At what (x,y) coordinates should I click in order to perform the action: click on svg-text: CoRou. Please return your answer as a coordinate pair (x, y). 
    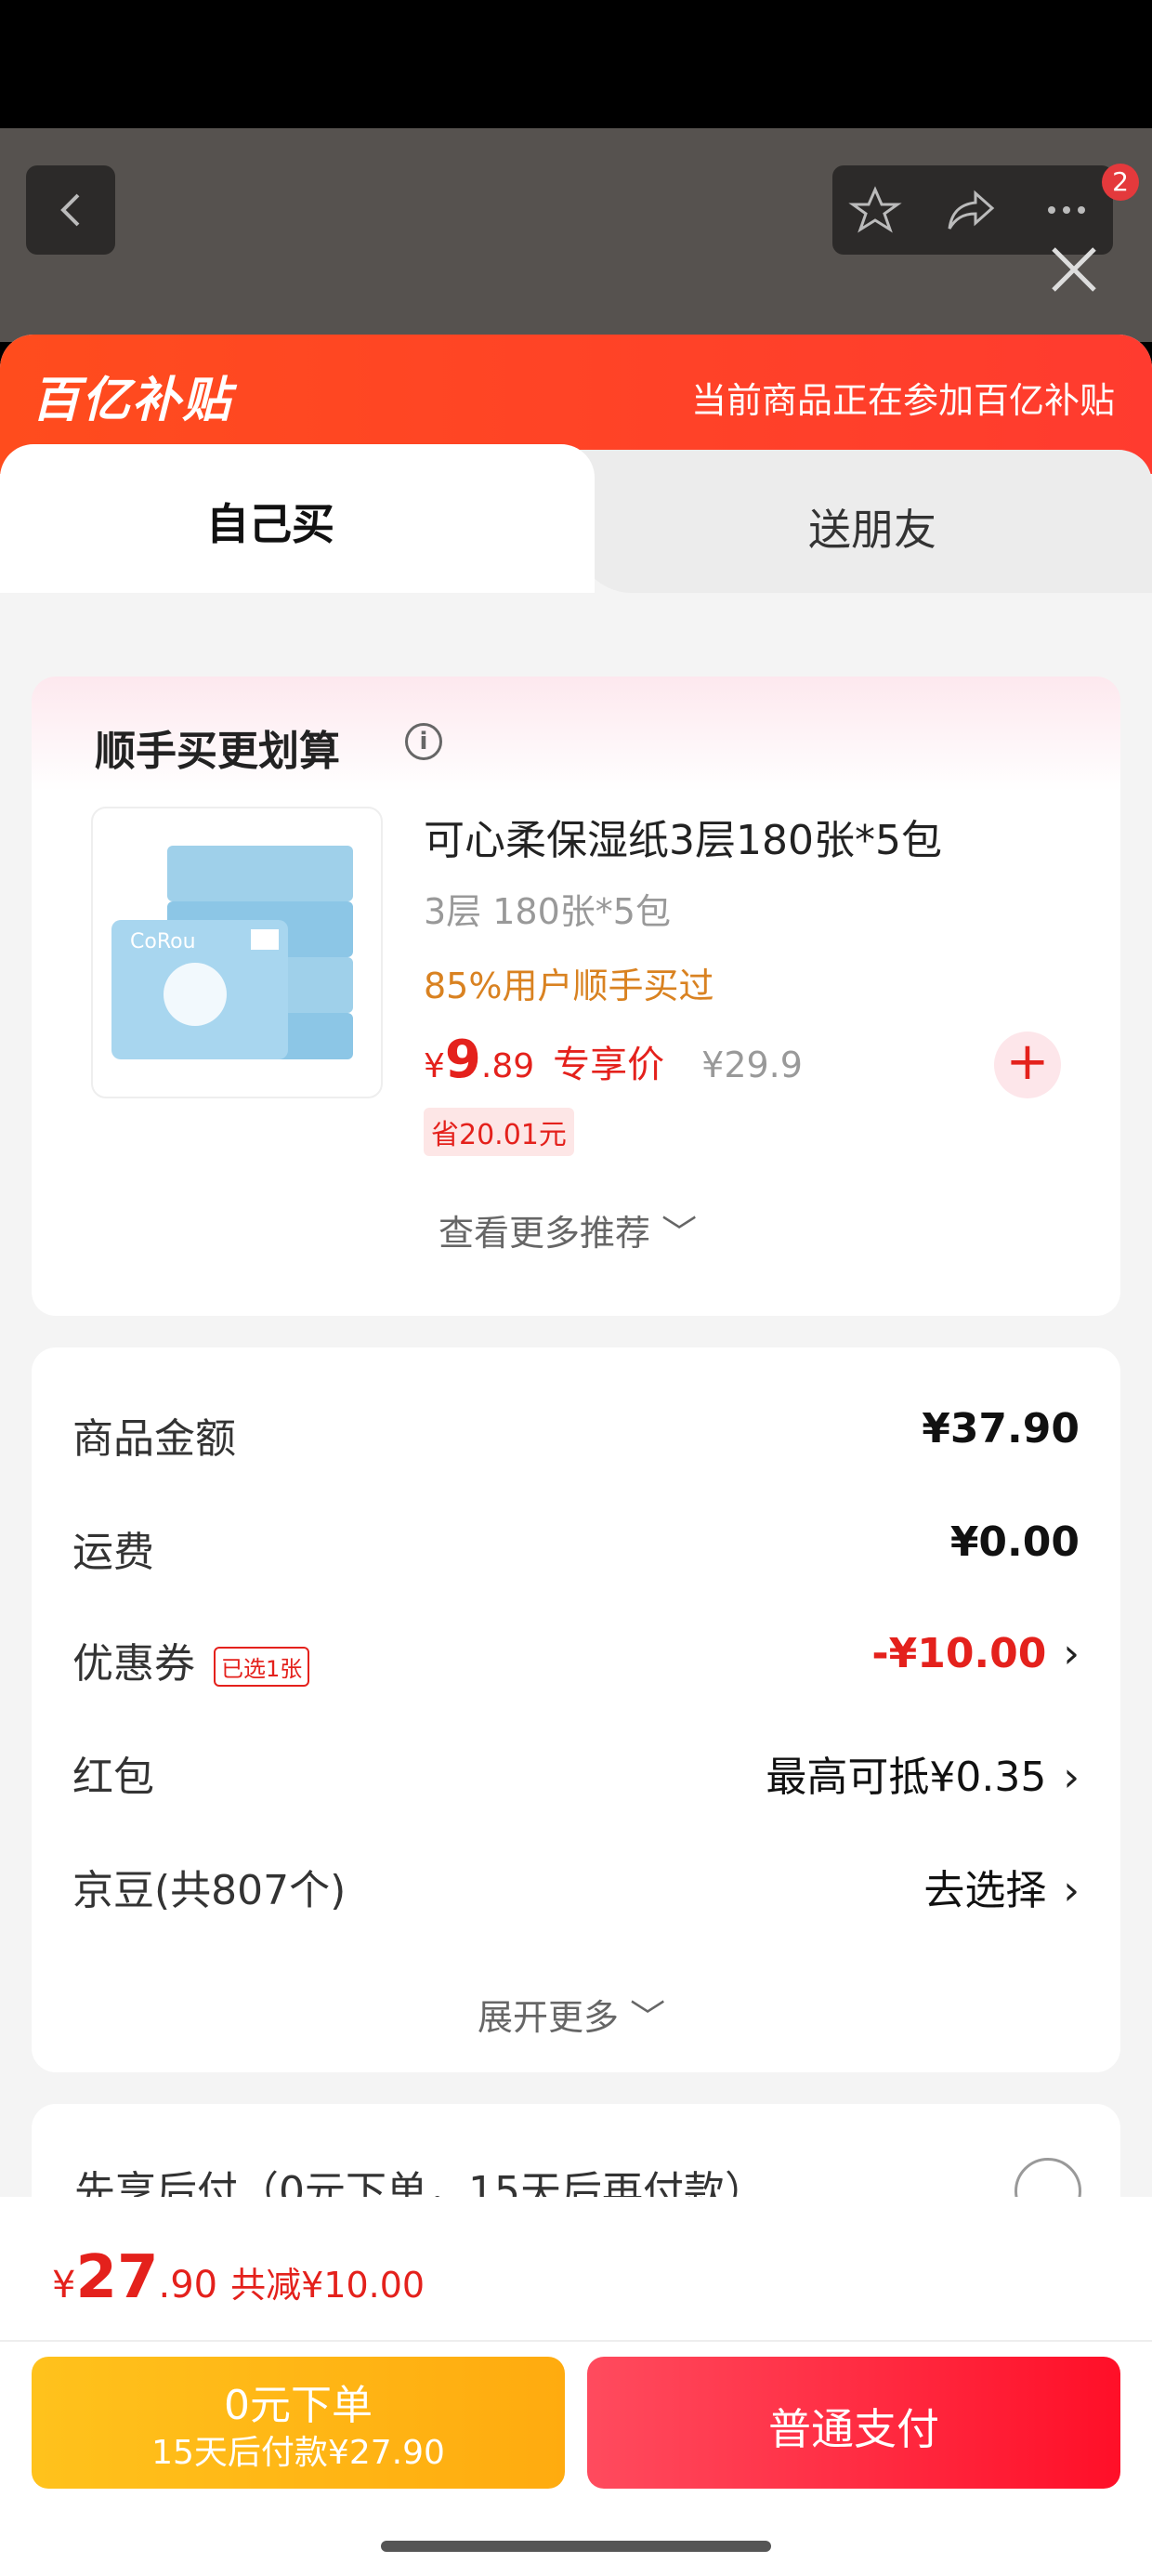
    Looking at the image, I should click on (163, 941).